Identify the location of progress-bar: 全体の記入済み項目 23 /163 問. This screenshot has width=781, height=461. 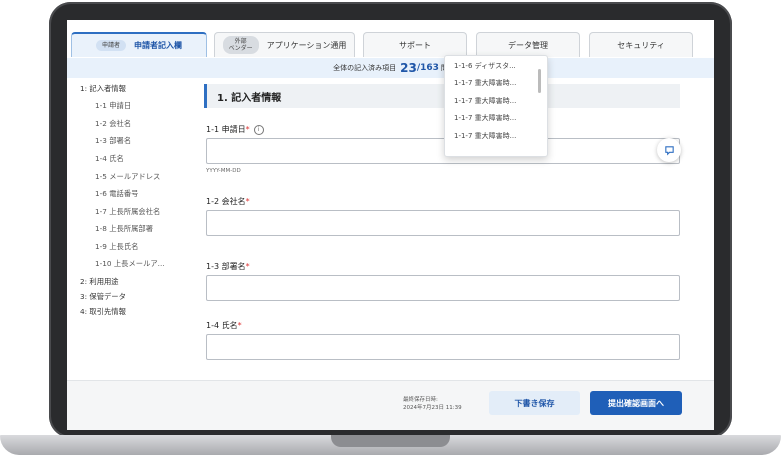
(390, 68).